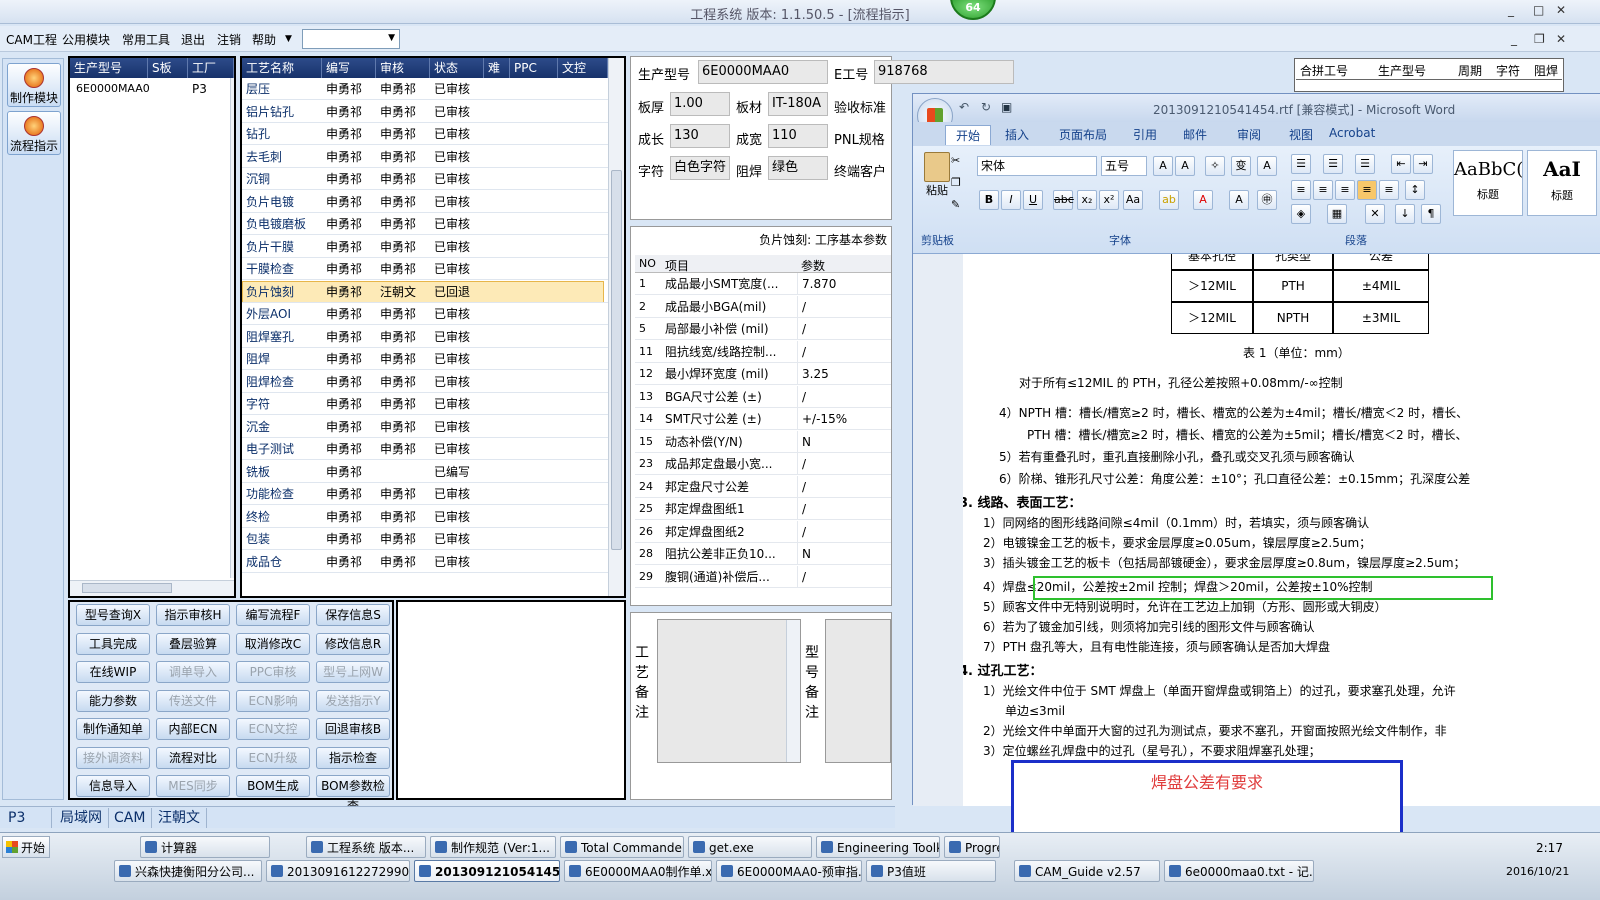  Describe the element at coordinates (1561, 10) in the screenshot. I see `close-button: ✕` at that location.